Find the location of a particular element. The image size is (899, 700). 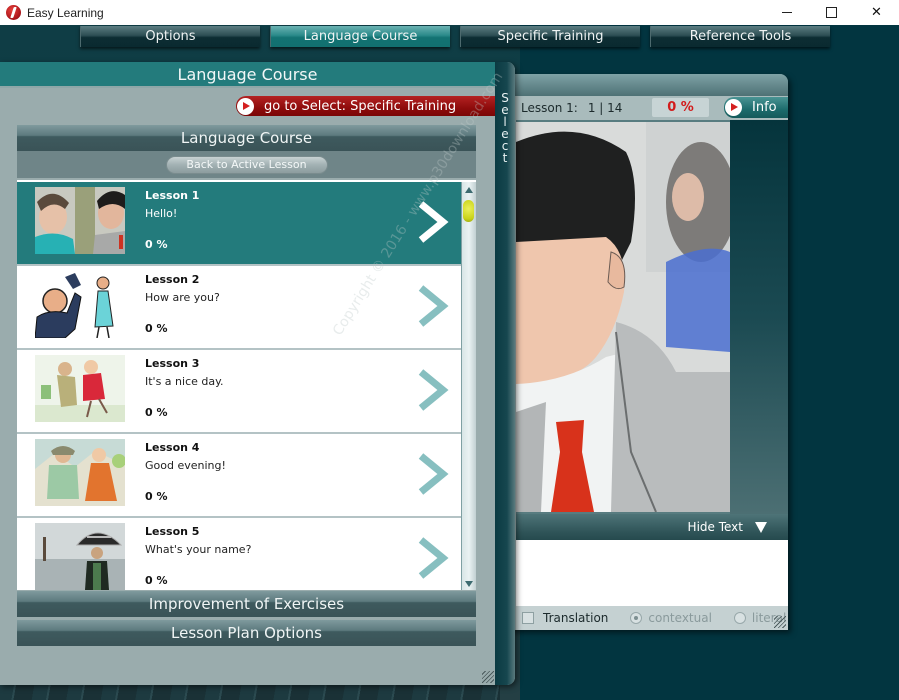

window-controls: ✕ is located at coordinates (831, 12).